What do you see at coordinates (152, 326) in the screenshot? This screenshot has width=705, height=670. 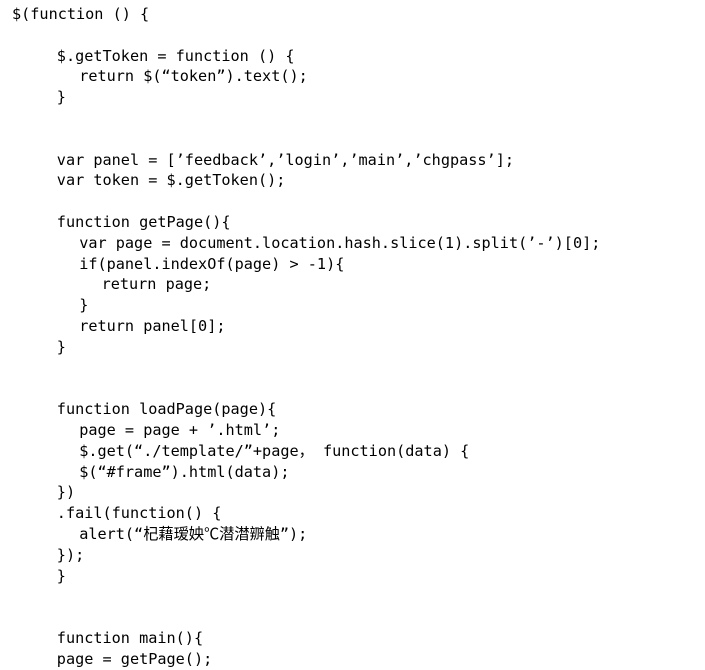 I see `code-line: return panel[0];` at bounding box center [152, 326].